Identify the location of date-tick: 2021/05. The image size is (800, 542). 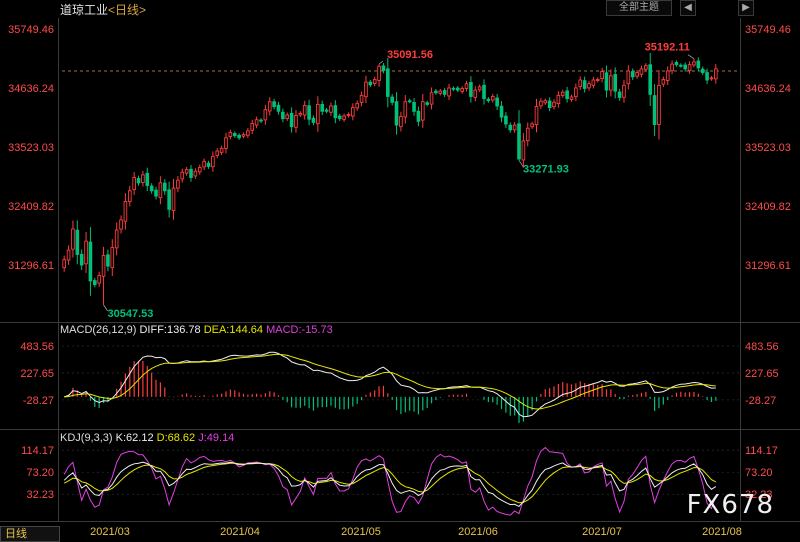
(361, 532).